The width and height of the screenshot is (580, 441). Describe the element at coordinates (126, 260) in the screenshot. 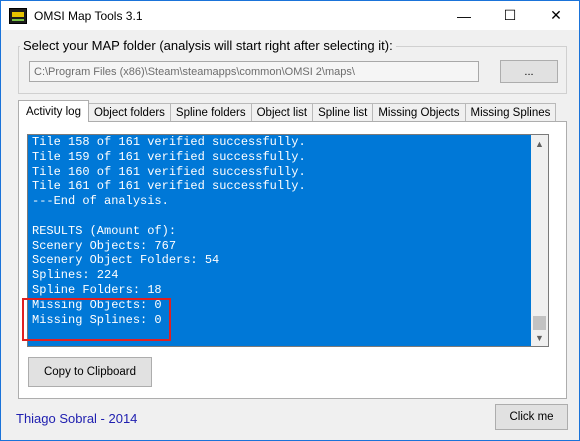

I see `log-line: Scenery Object Folders: 54` at that location.